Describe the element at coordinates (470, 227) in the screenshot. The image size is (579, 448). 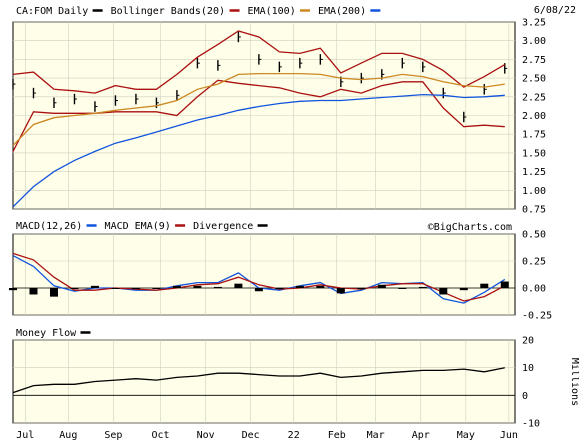
I see `watermark: ©BigCharts.com` at that location.